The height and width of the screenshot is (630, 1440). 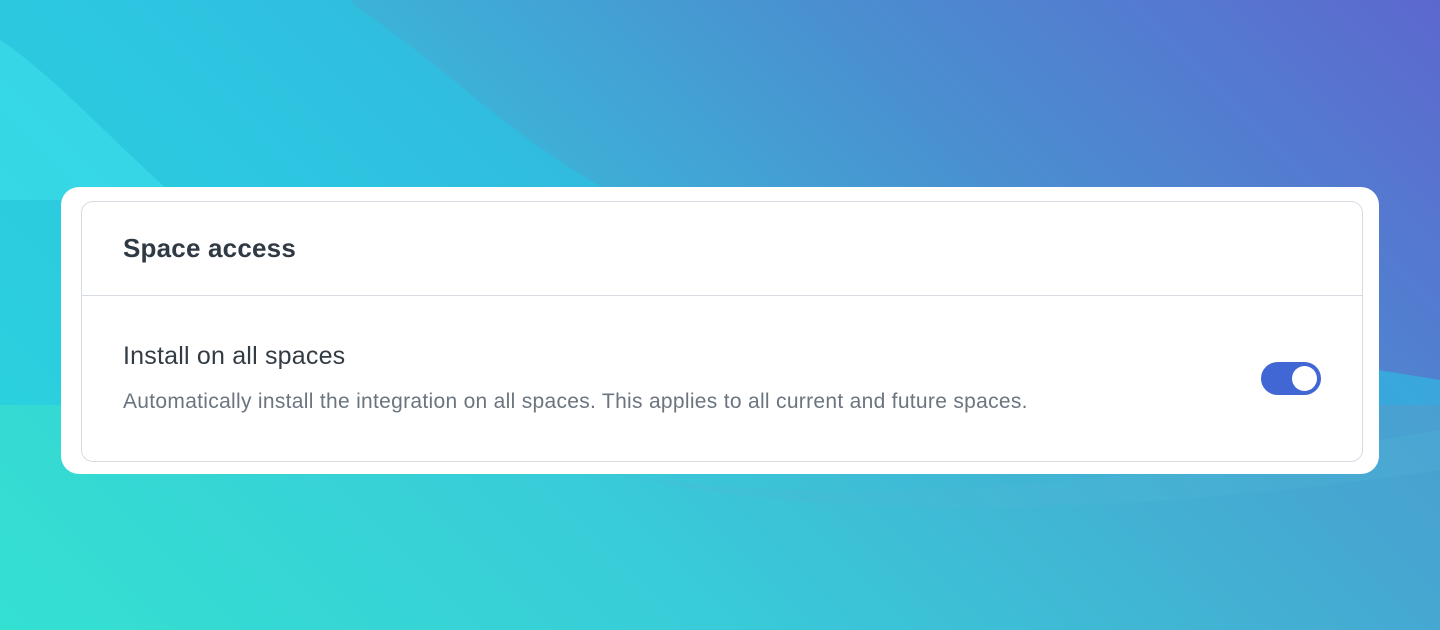 What do you see at coordinates (234, 356) in the screenshot?
I see `setting-label: Install on all spaces` at bounding box center [234, 356].